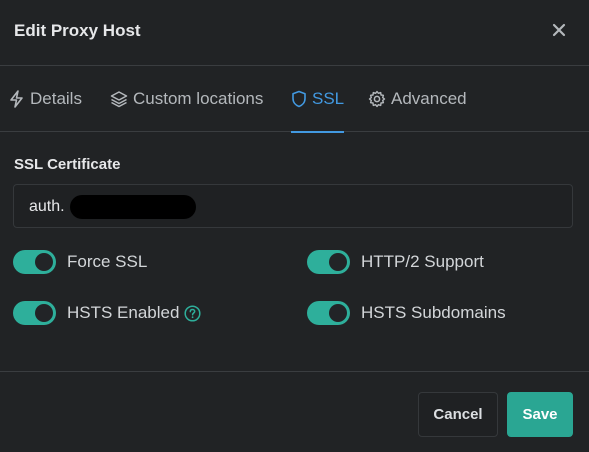 The image size is (589, 452). Describe the element at coordinates (458, 414) in the screenshot. I see `cancel-button: Cancel` at that location.